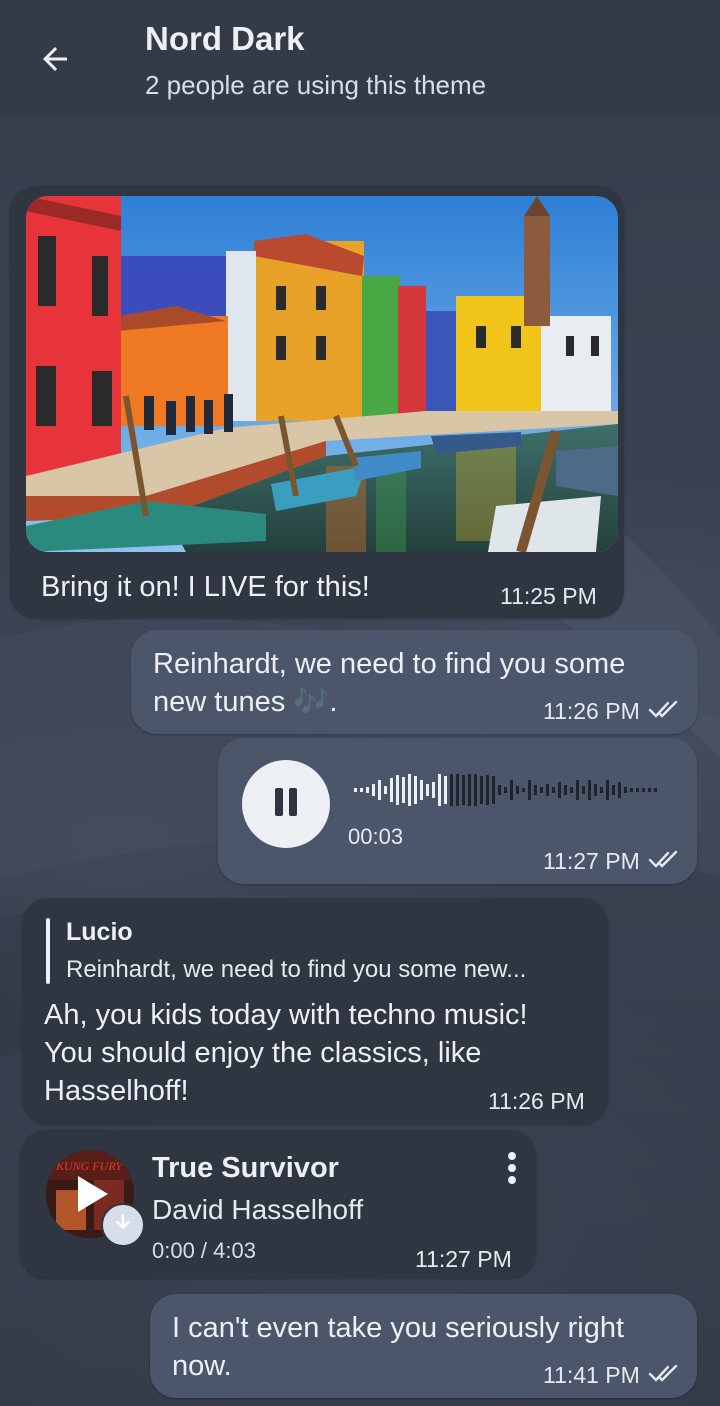 The width and height of the screenshot is (720, 1406). I want to click on message-text: Bring it on! I LIVE for this!, so click(205, 587).